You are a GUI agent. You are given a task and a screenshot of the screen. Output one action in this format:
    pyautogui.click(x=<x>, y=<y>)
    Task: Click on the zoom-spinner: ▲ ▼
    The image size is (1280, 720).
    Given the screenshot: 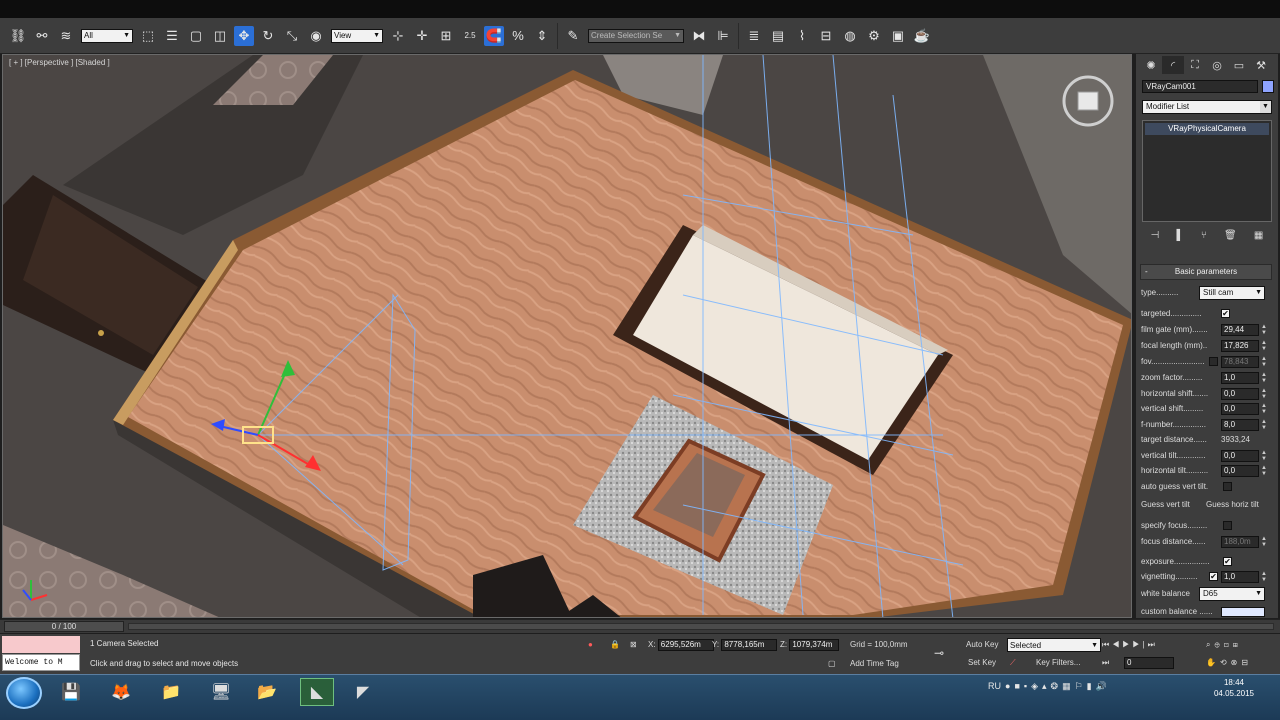 What is the action you would take?
    pyautogui.click(x=1264, y=378)
    